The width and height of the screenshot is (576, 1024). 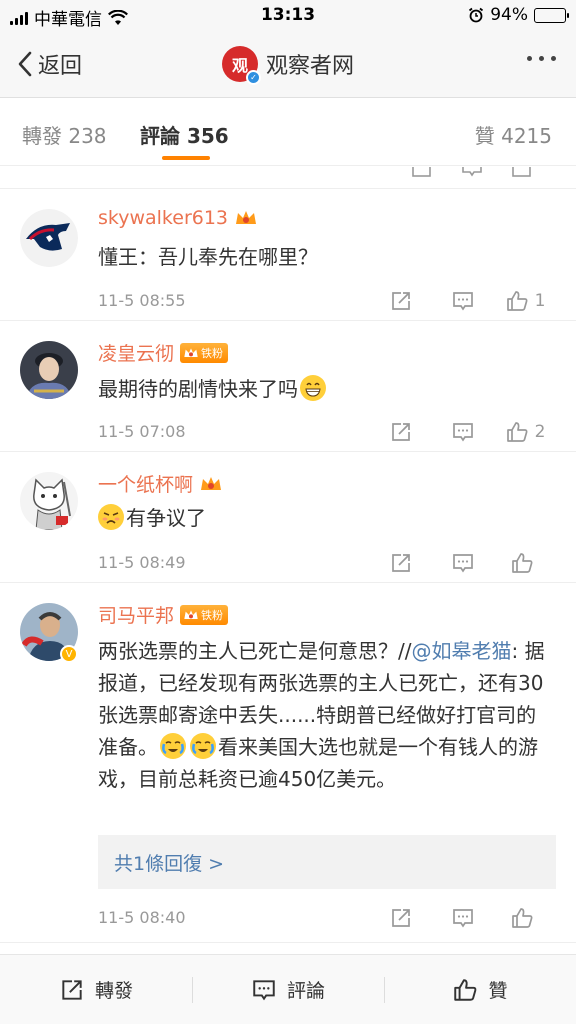 I want to click on account-header: 观 ✓ 观察者网, so click(x=288, y=65).